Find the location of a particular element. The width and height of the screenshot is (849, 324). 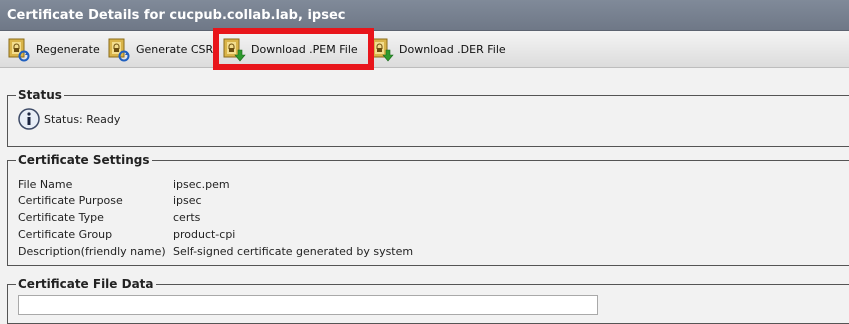

settings-legend: Certificate Settings is located at coordinates (84, 160).